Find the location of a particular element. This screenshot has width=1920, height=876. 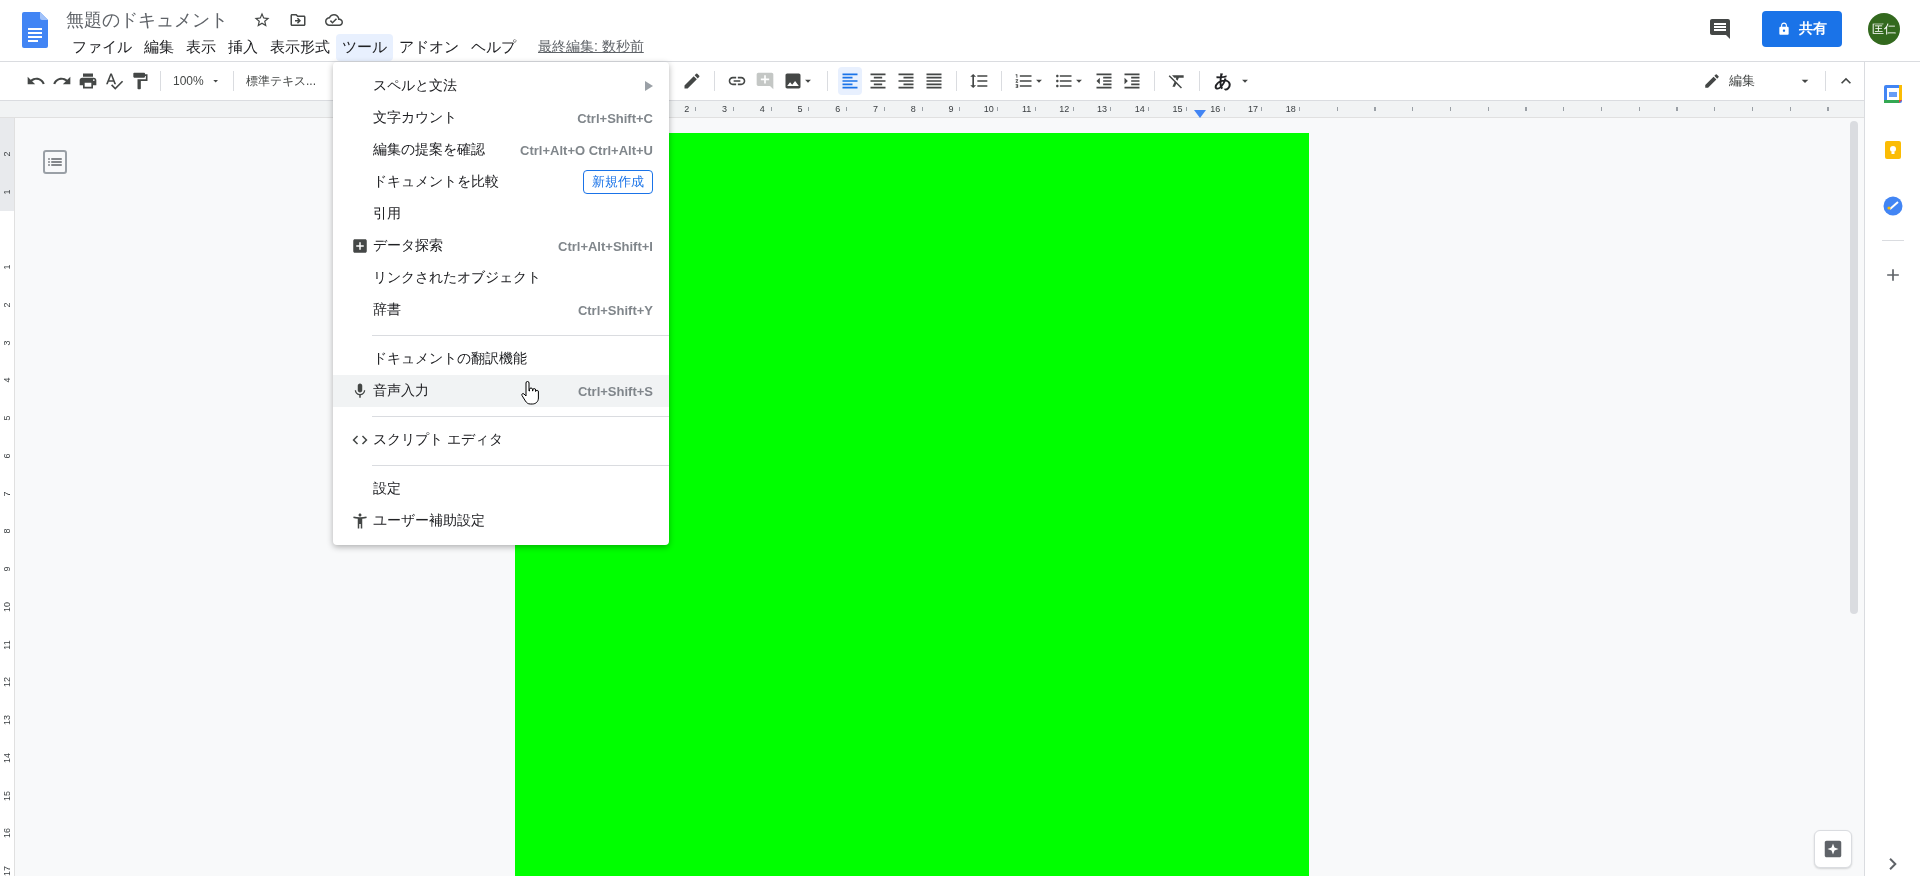

cloud-check-drawing-icon is located at coordinates (334, 20).